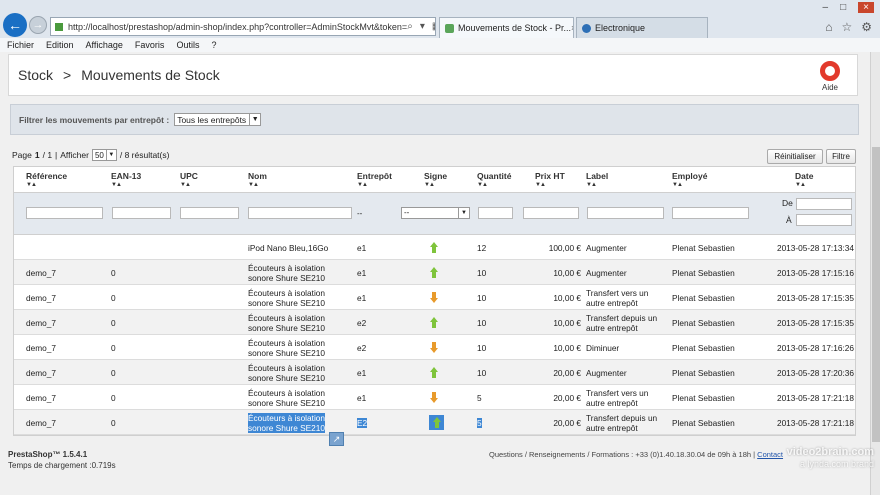 This screenshot has width=880, height=495. I want to click on home-icon: ⌂, so click(828, 27).